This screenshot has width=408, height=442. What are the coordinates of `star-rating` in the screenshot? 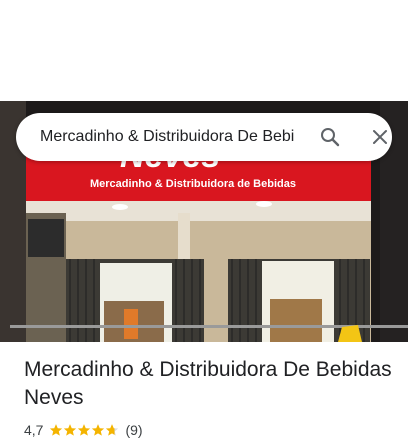 It's located at (84, 430).